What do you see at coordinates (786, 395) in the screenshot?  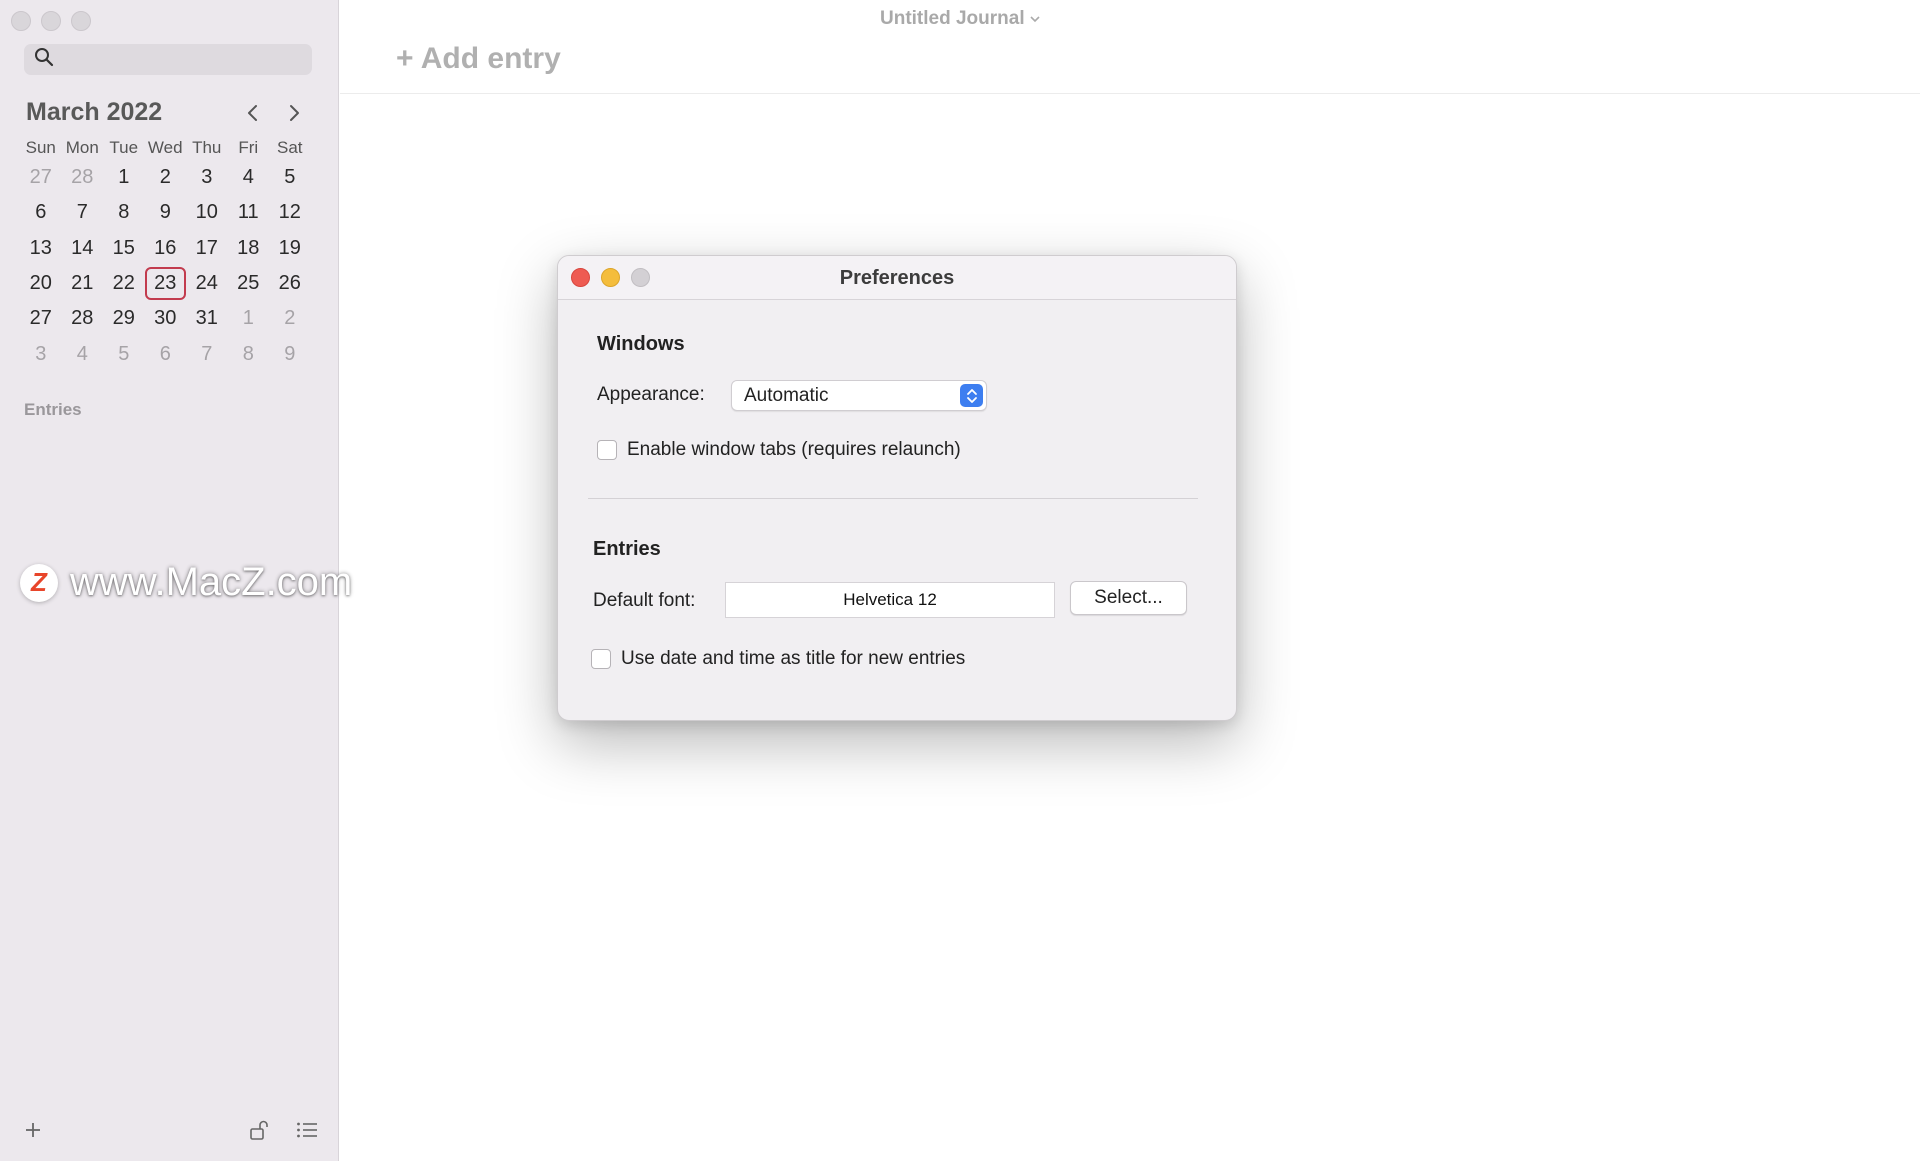 I see `appearance-value: Automatic` at bounding box center [786, 395].